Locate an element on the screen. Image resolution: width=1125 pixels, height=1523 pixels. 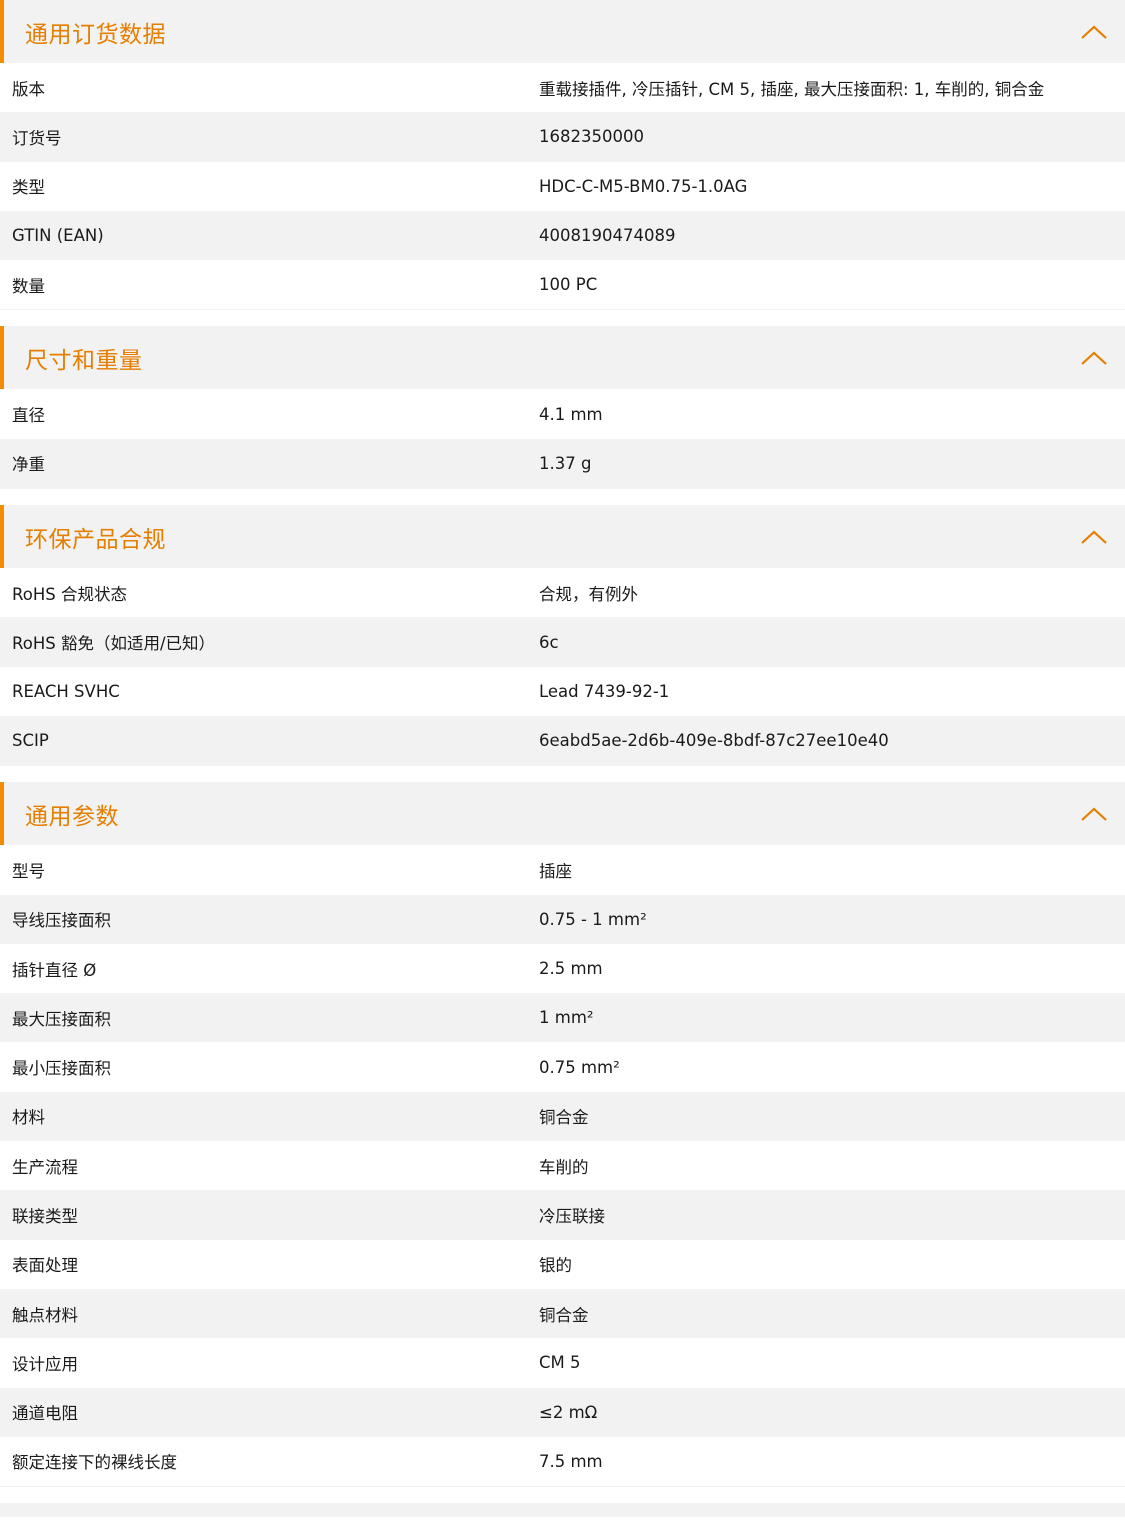
row-value: 6eabd5ae-2d6b-409e-8bdf-87c27ee10e40 is located at coordinates (714, 741).